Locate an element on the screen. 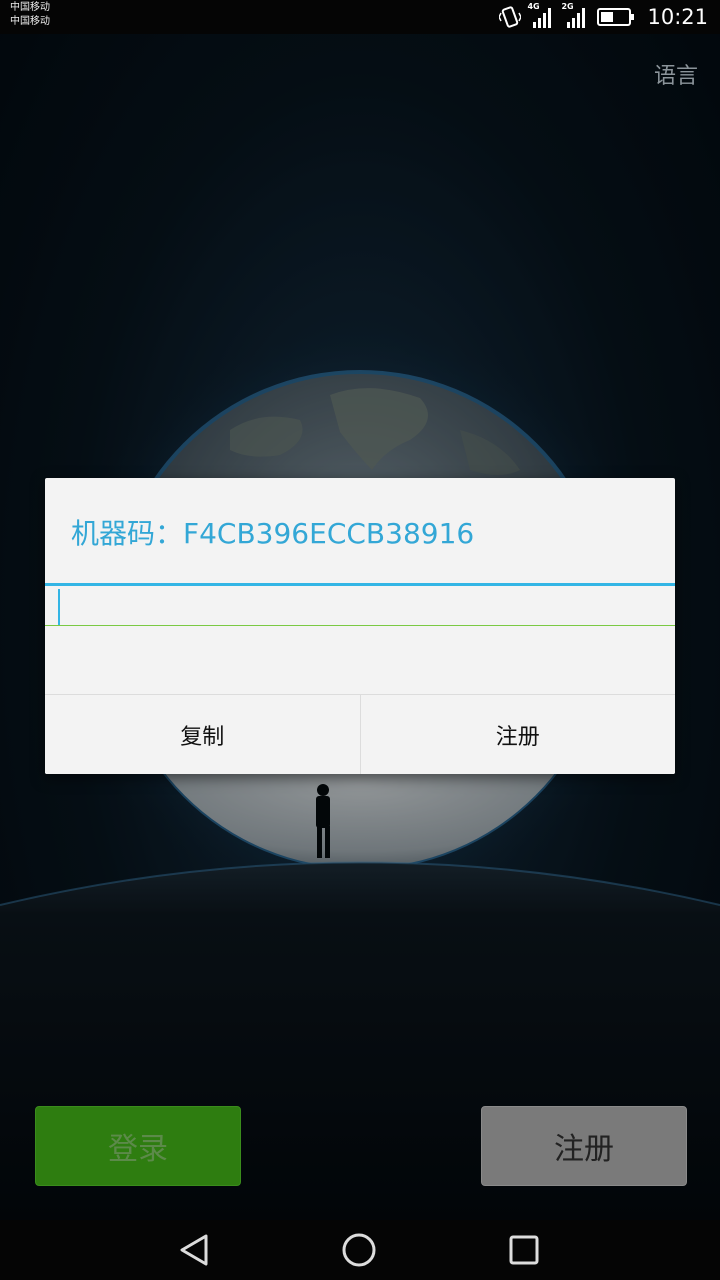  recent-apps-icon is located at coordinates (524, 1250).